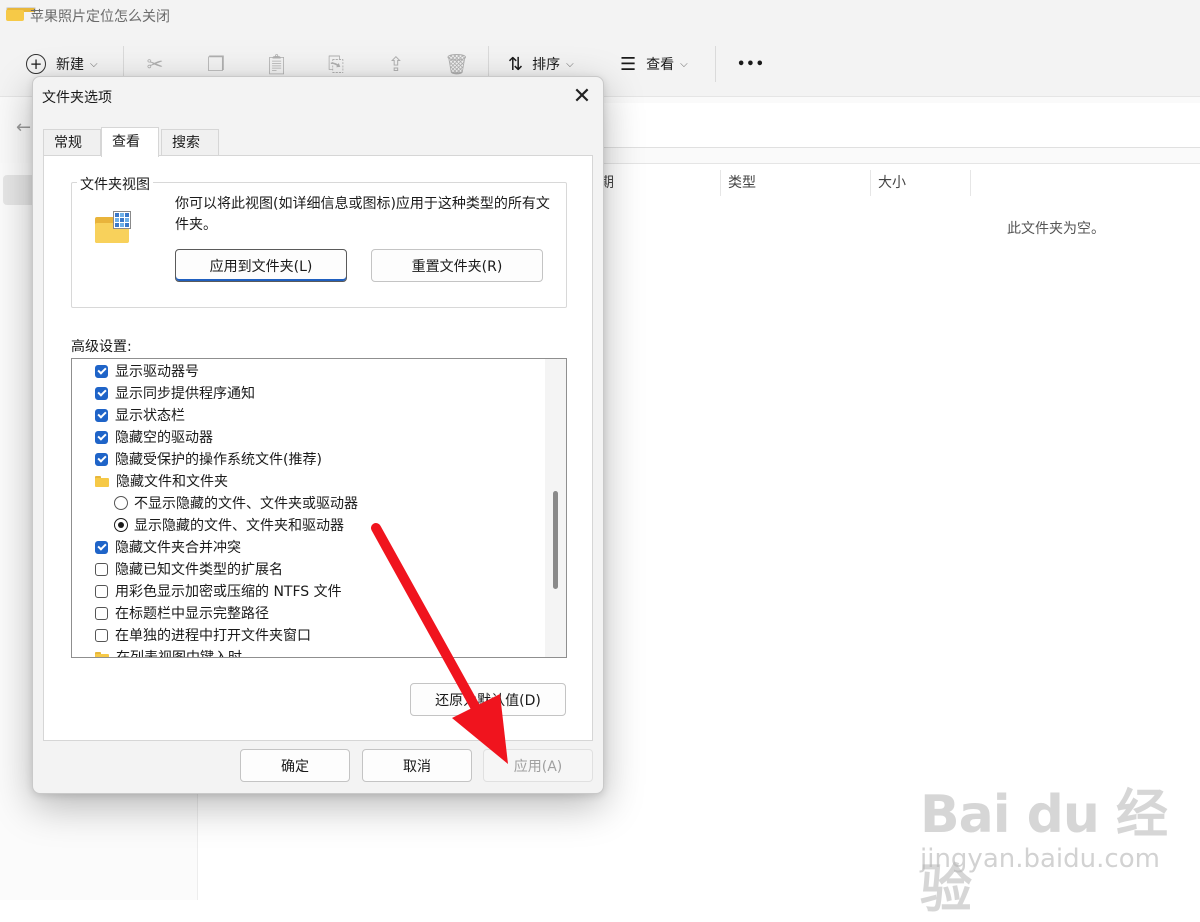 This screenshot has height=922, width=1200. Describe the element at coordinates (213, 636) in the screenshot. I see `list-item-label: 在单独的进程中打开文件夹窗口` at that location.